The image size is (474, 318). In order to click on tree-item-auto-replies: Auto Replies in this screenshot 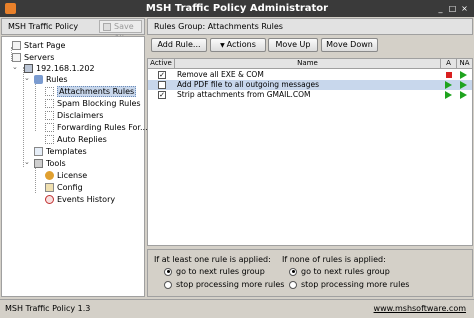, I will do `click(76, 139)`.